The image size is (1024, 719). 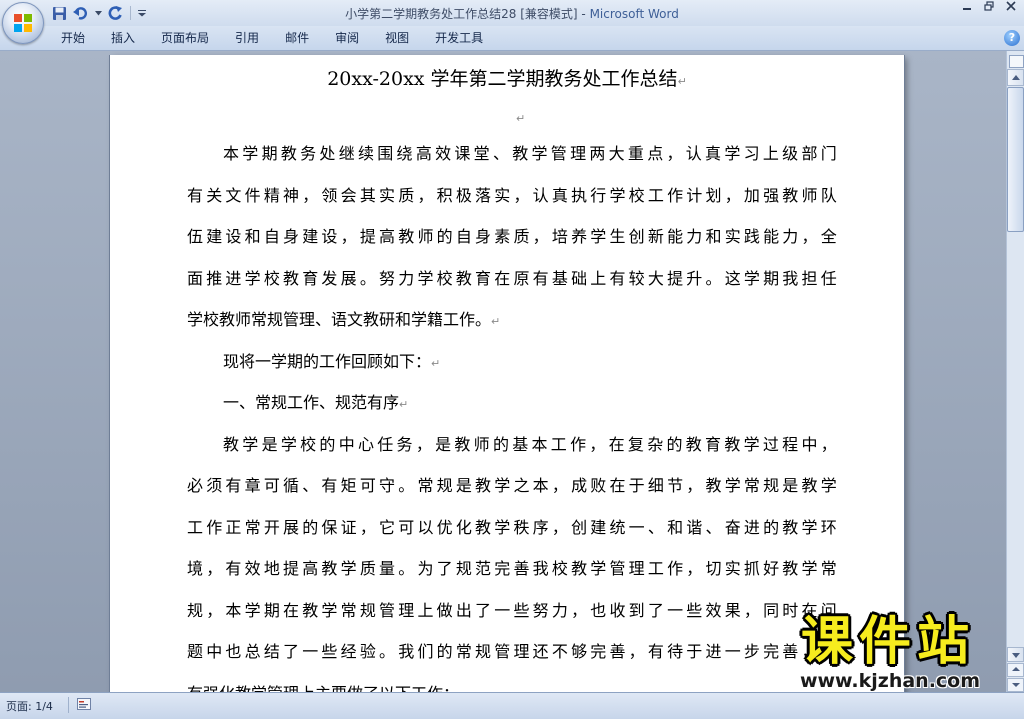 What do you see at coordinates (1015, 159) in the screenshot?
I see `scroll-thumb` at bounding box center [1015, 159].